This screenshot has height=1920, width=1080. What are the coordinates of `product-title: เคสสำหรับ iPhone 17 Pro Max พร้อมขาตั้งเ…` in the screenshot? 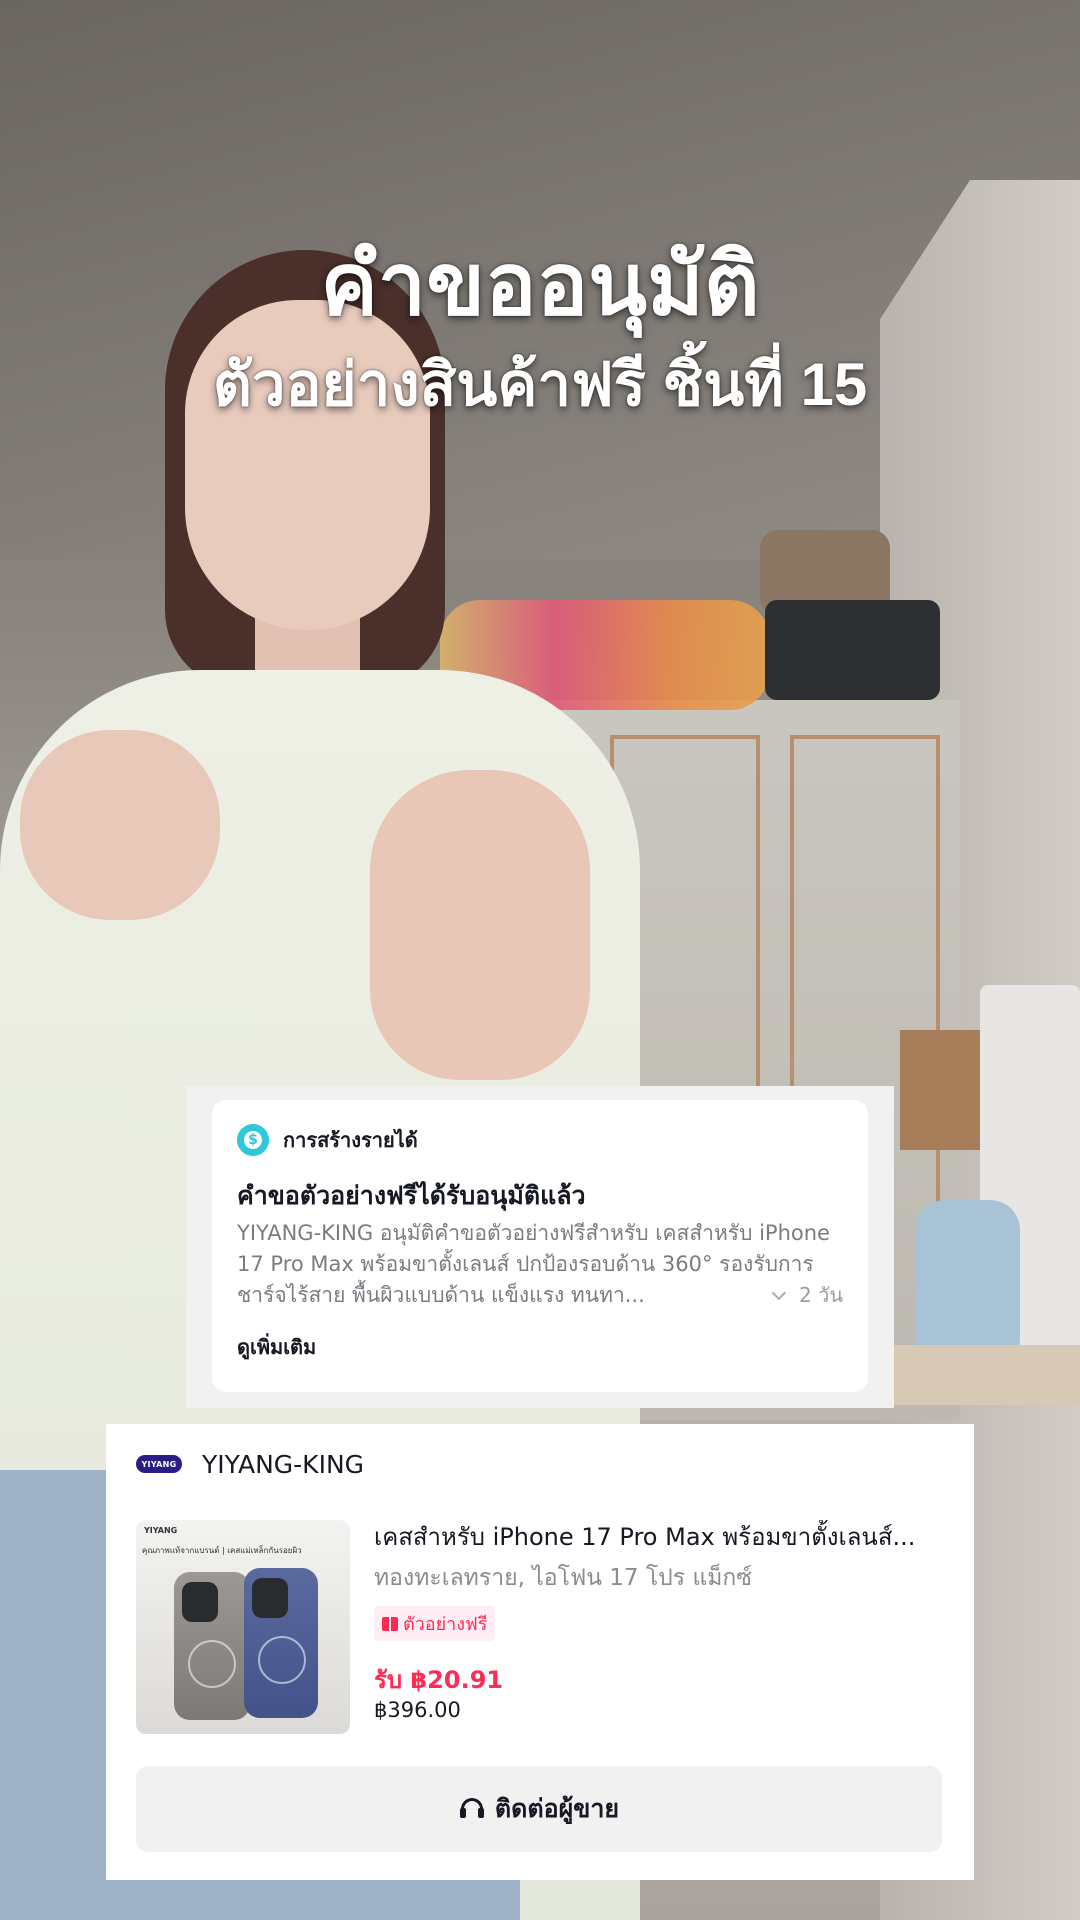 It's located at (654, 1537).